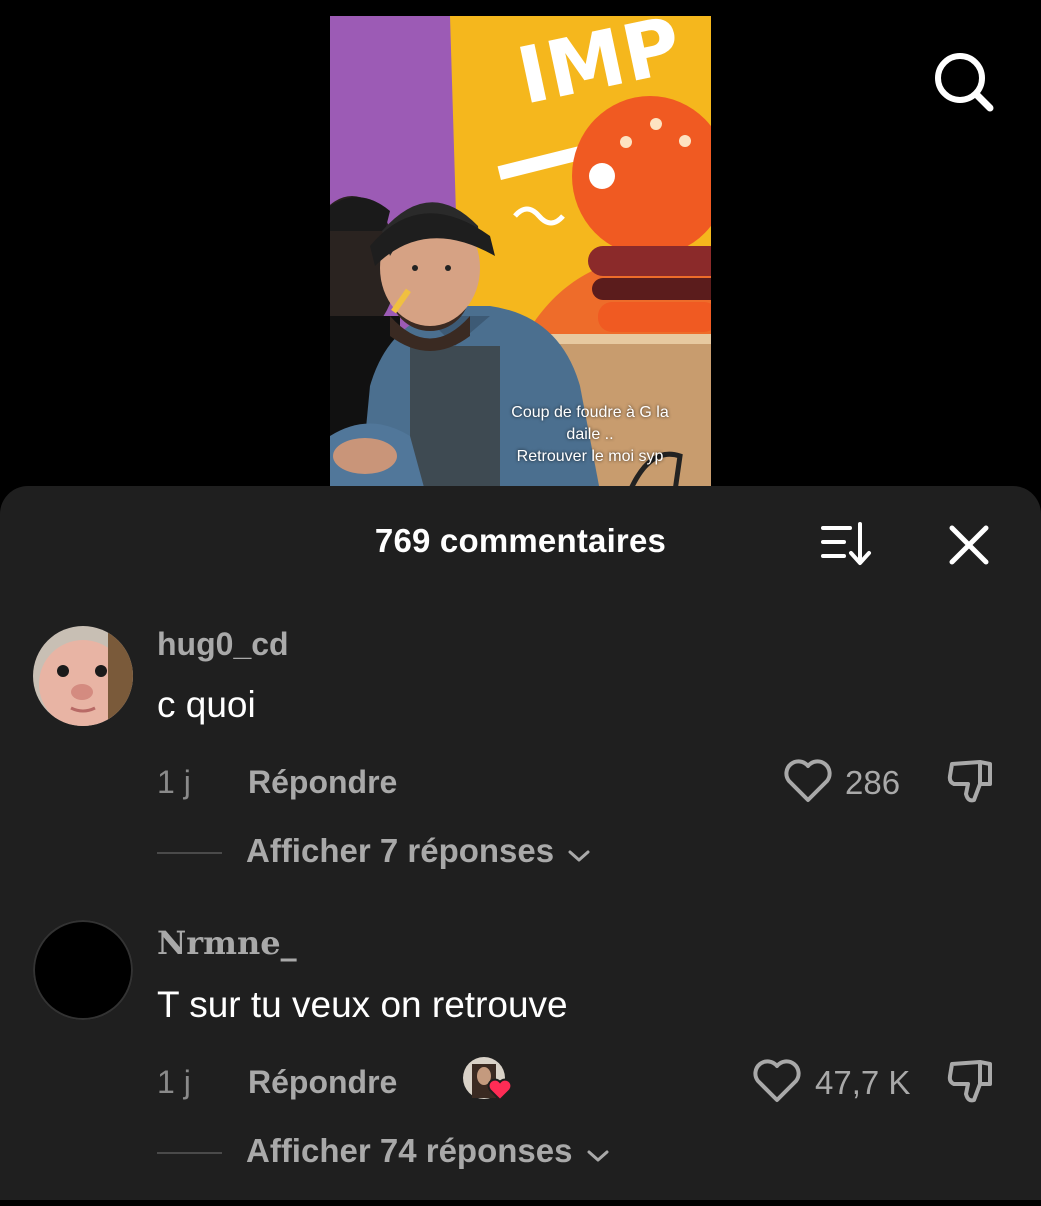  I want to click on caption-line-2: daile .., so click(590, 434).